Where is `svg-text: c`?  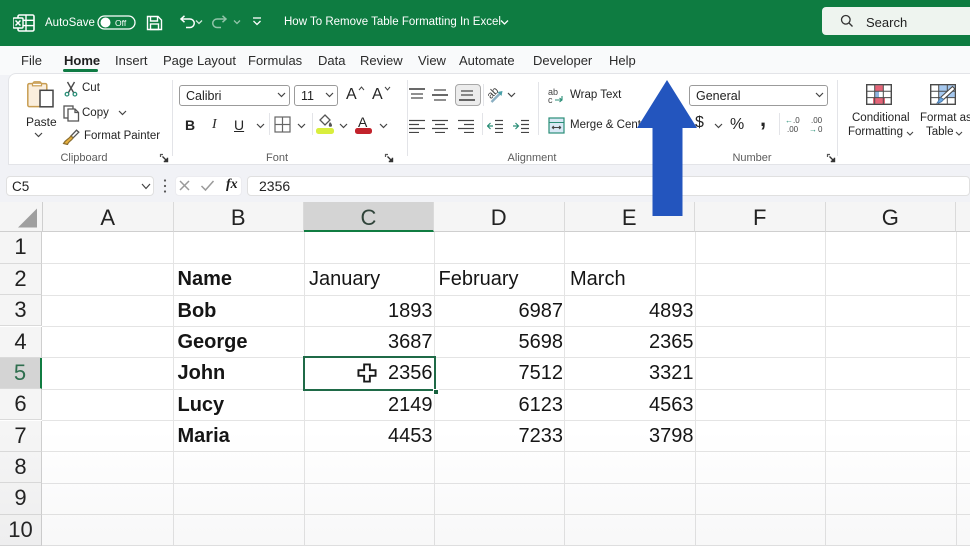
svg-text: c is located at coordinates (550, 99).